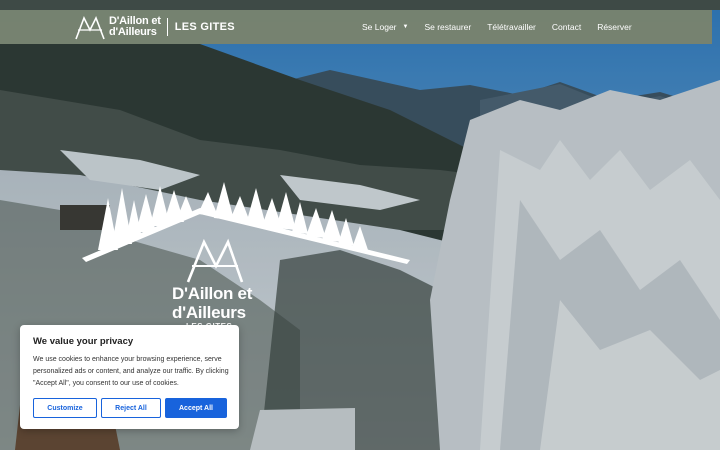  What do you see at coordinates (83, 341) in the screenshot?
I see `cookie-title: We value your privacy` at bounding box center [83, 341].